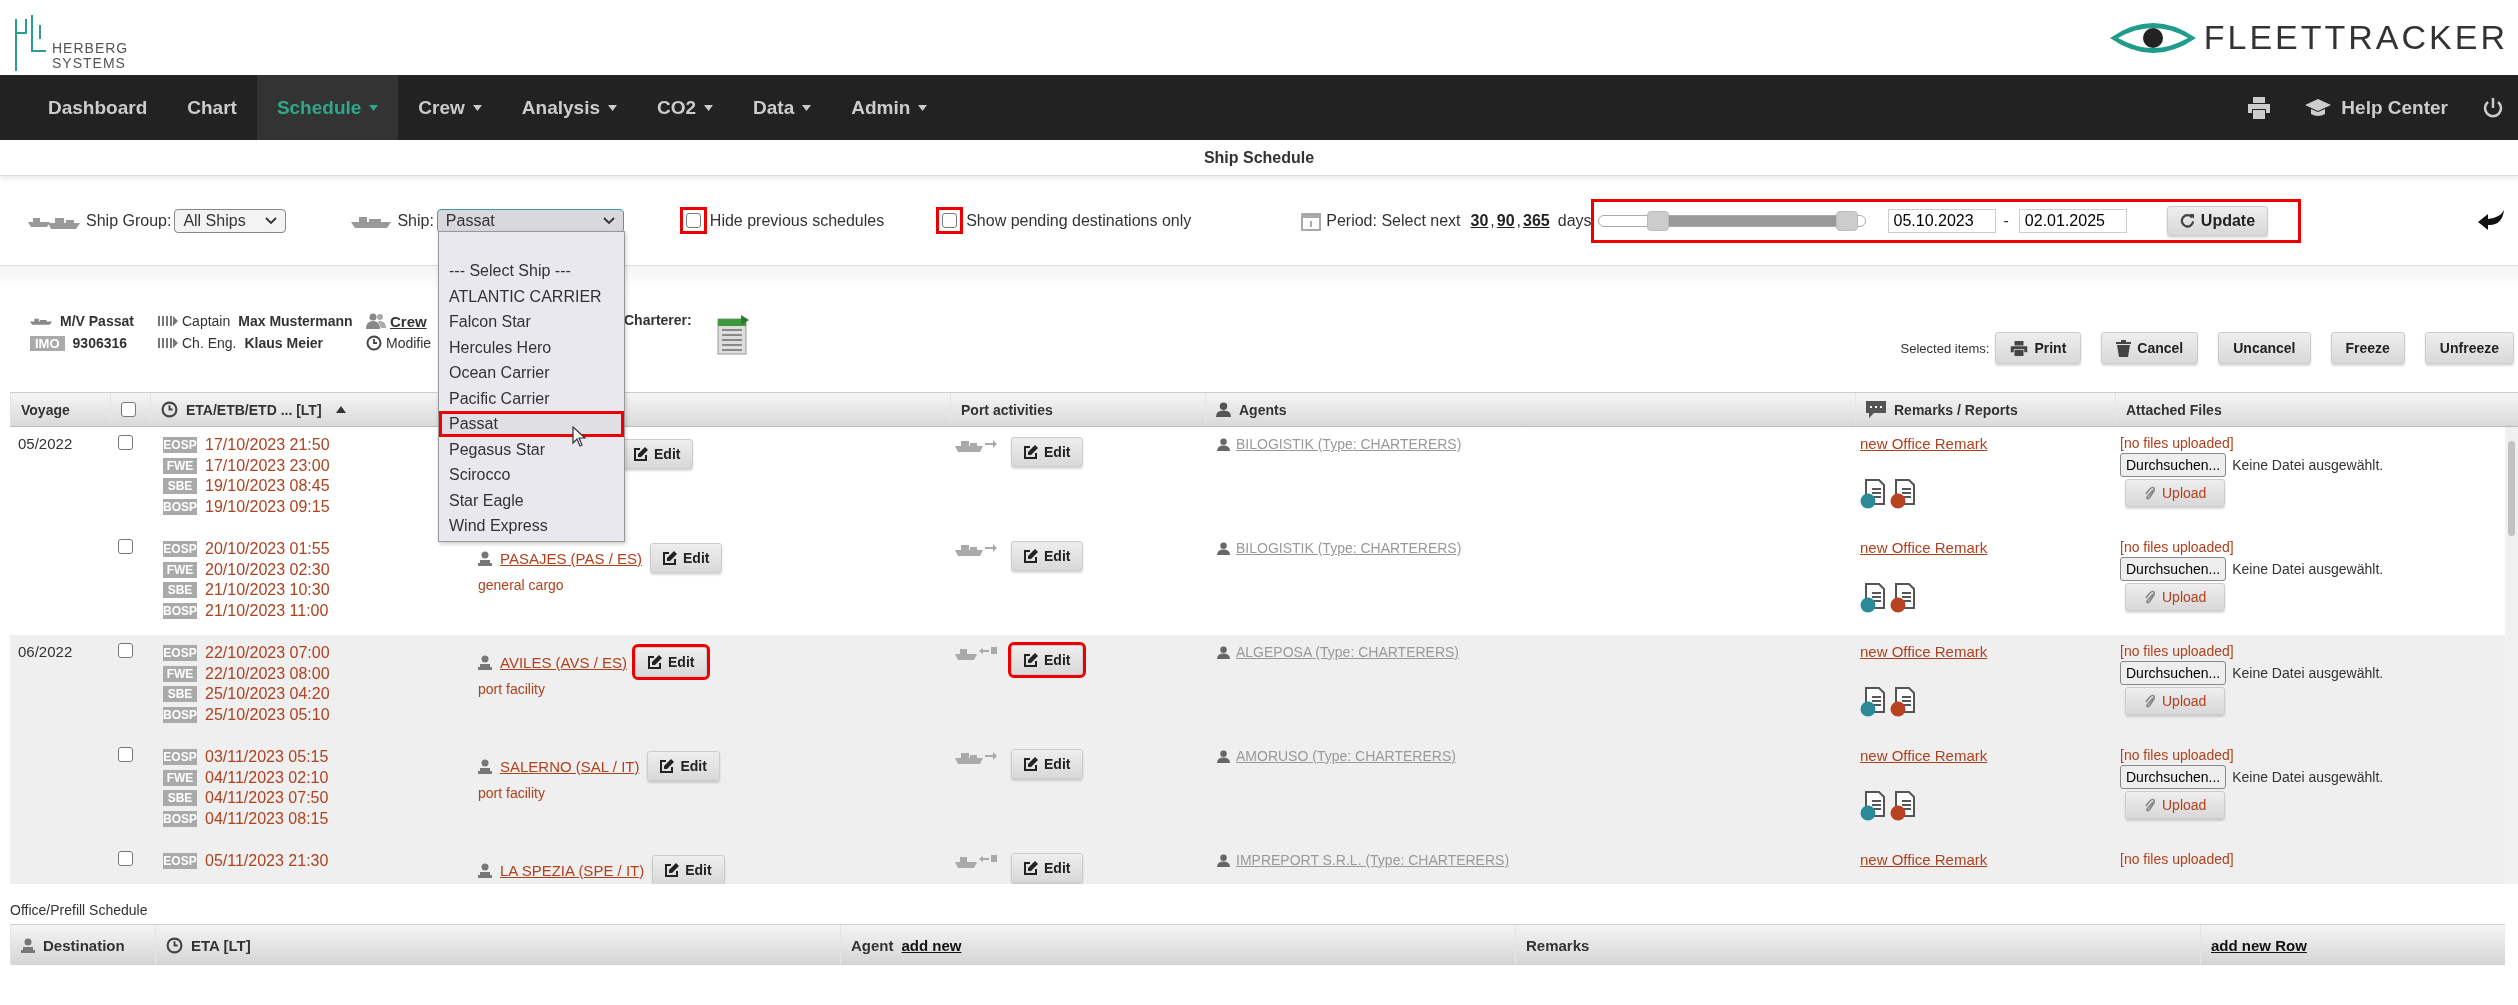 The image size is (2518, 1005). Describe the element at coordinates (2217, 220) in the screenshot. I see `update-button: Update` at that location.